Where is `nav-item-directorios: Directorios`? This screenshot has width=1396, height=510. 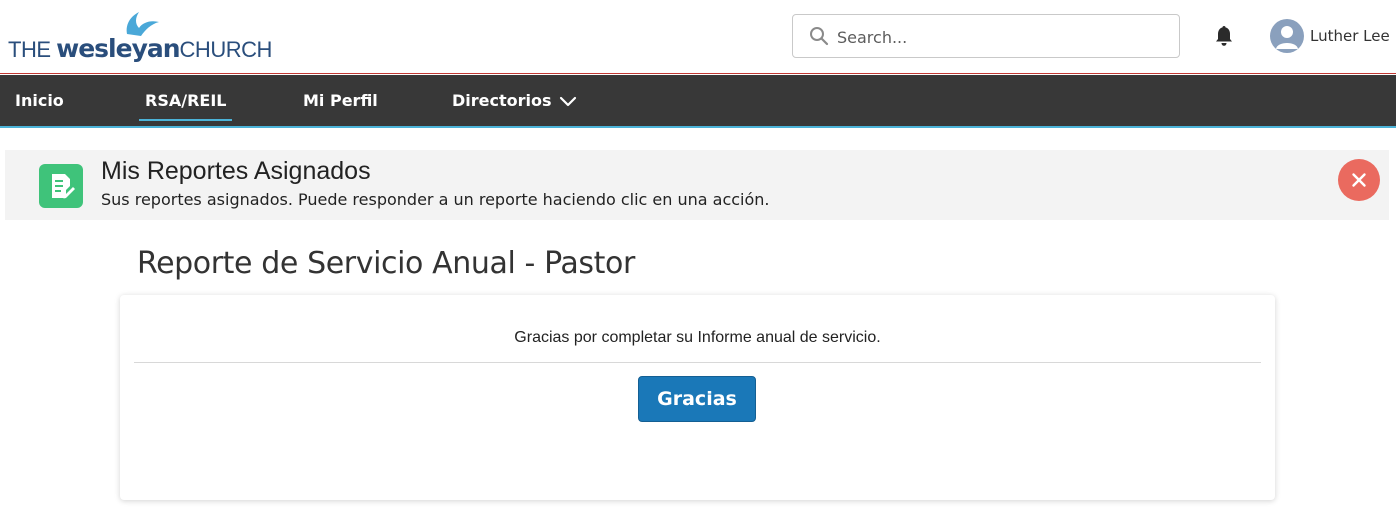
nav-item-directorios: Directorios is located at coordinates (515, 100).